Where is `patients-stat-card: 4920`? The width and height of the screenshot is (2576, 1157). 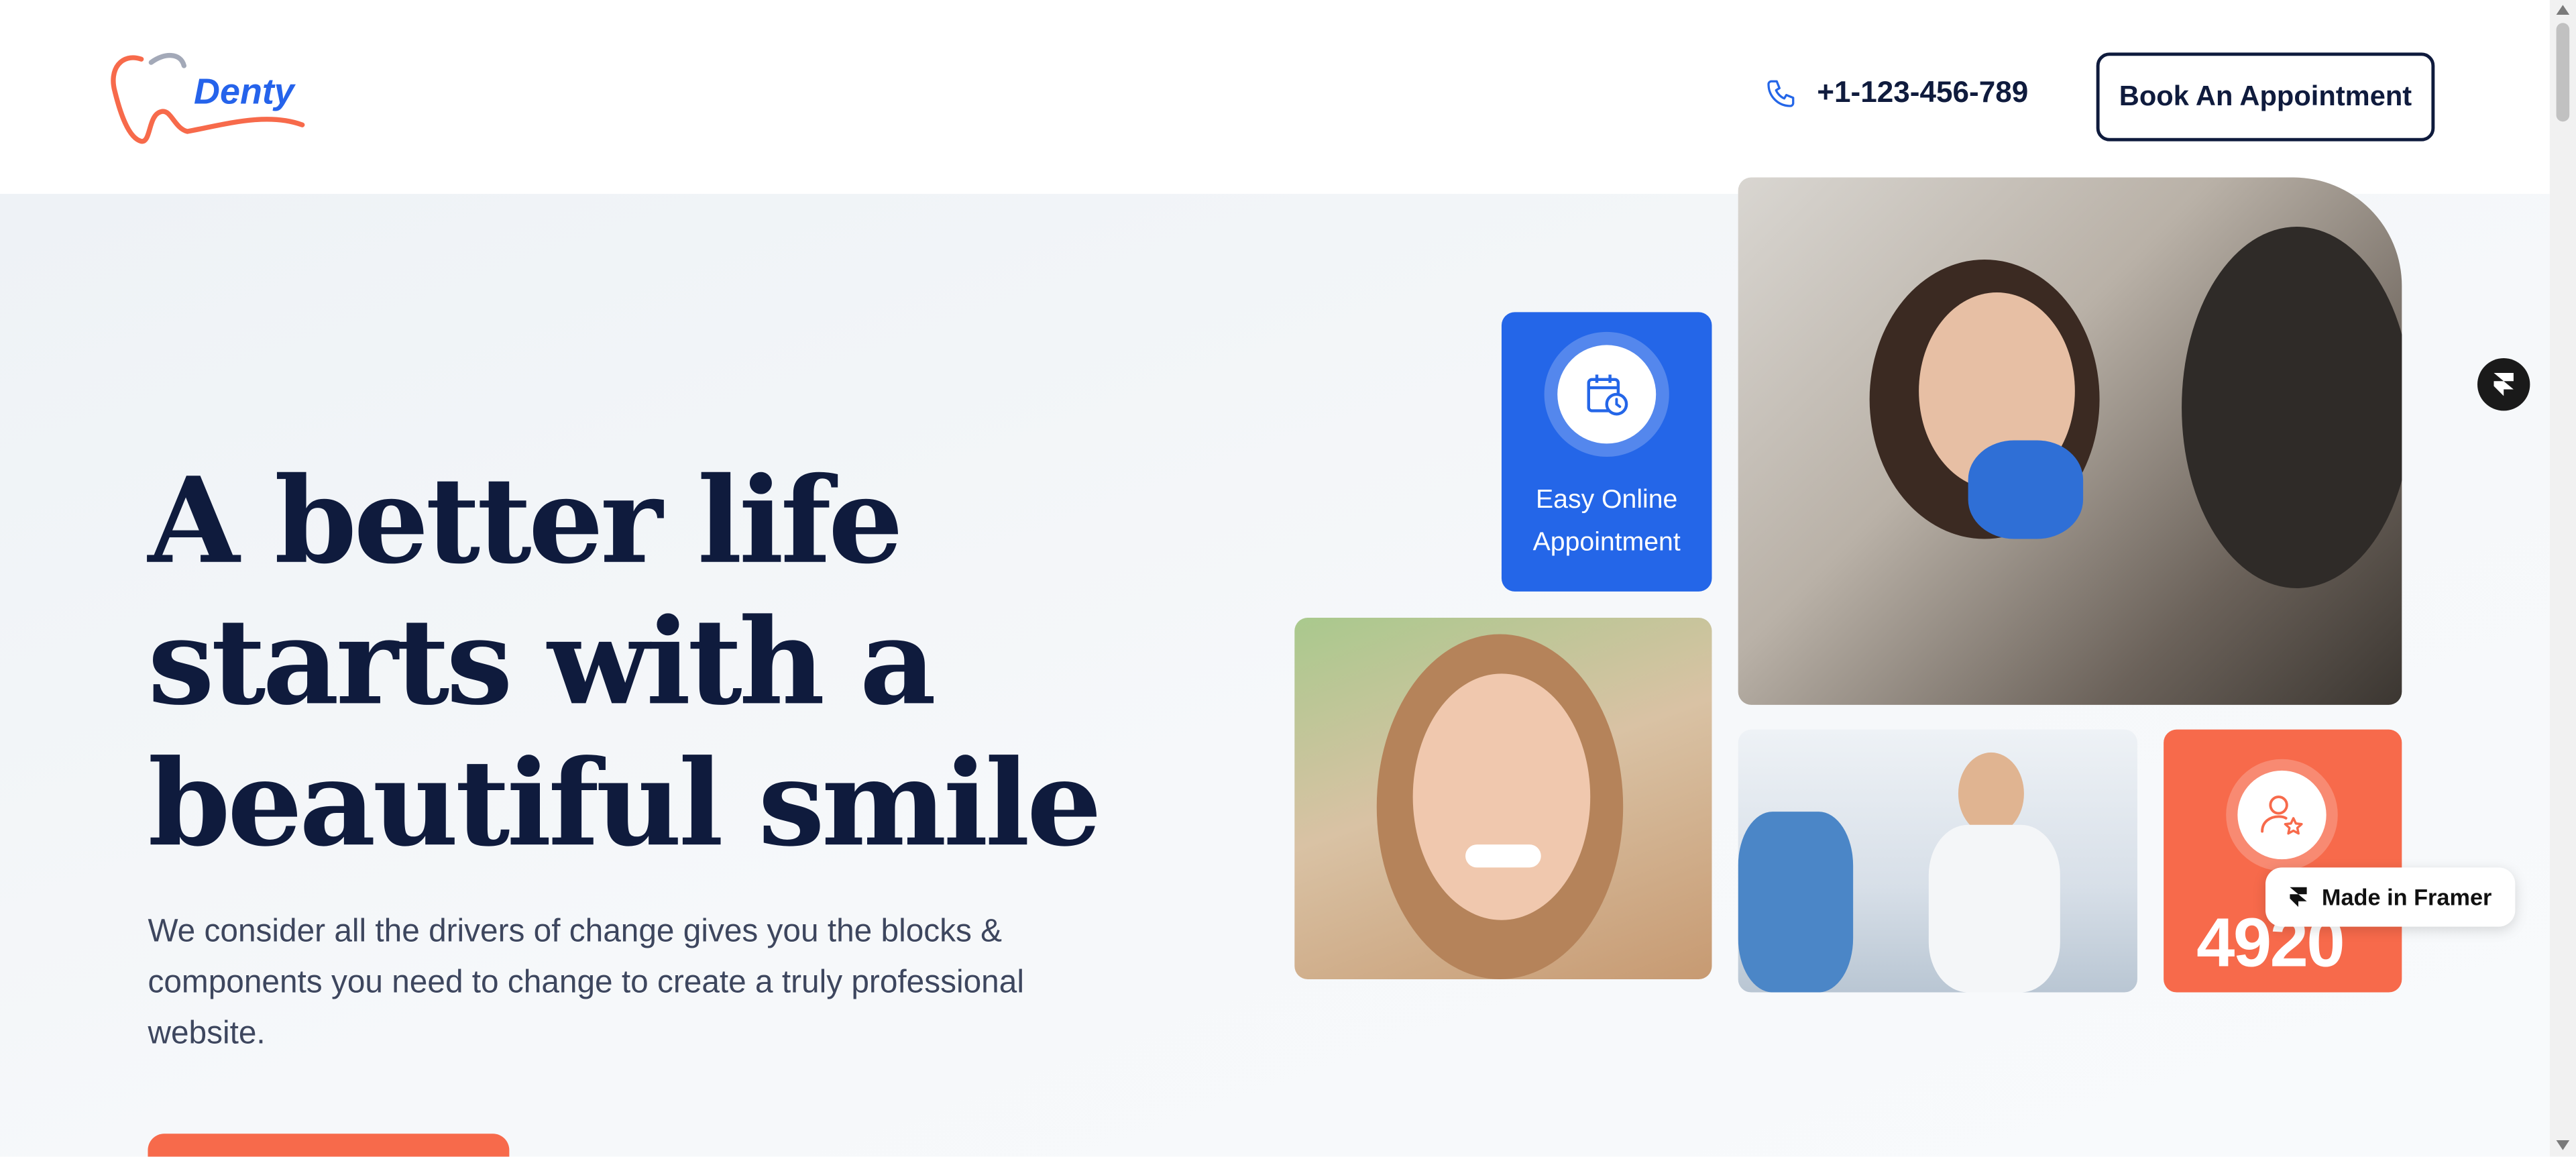
patients-stat-card: 4920 is located at coordinates (2283, 861).